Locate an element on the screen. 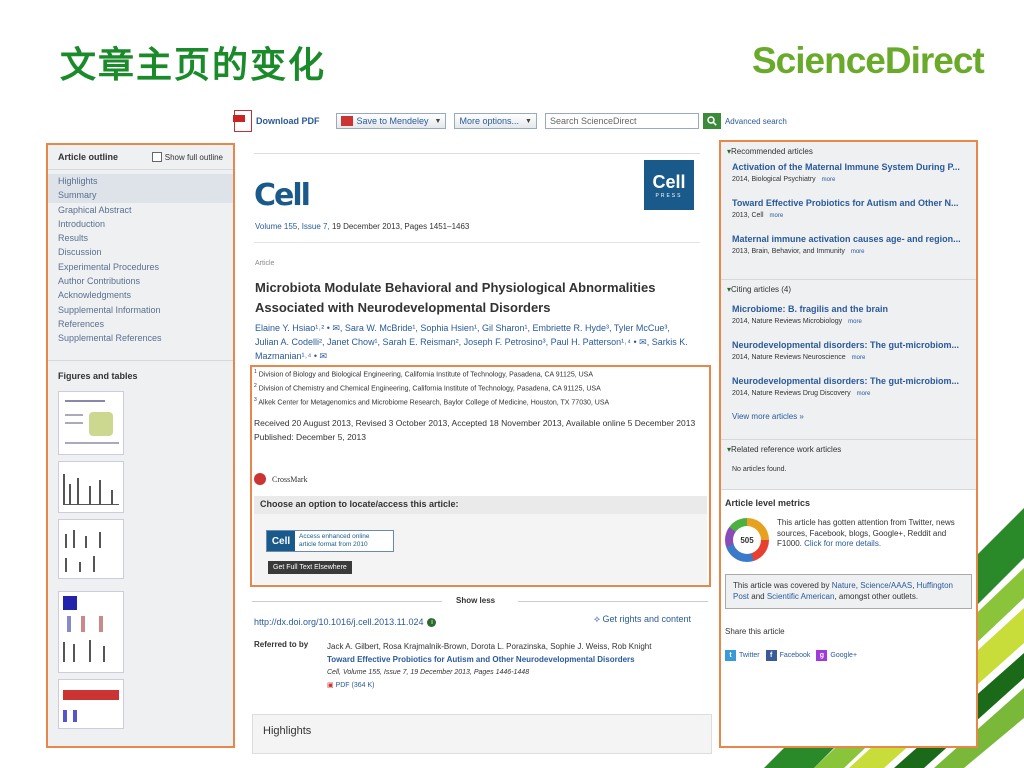 Image resolution: width=1024 pixels, height=768 pixels. metrics-details-link: Click for more details. is located at coordinates (842, 543).